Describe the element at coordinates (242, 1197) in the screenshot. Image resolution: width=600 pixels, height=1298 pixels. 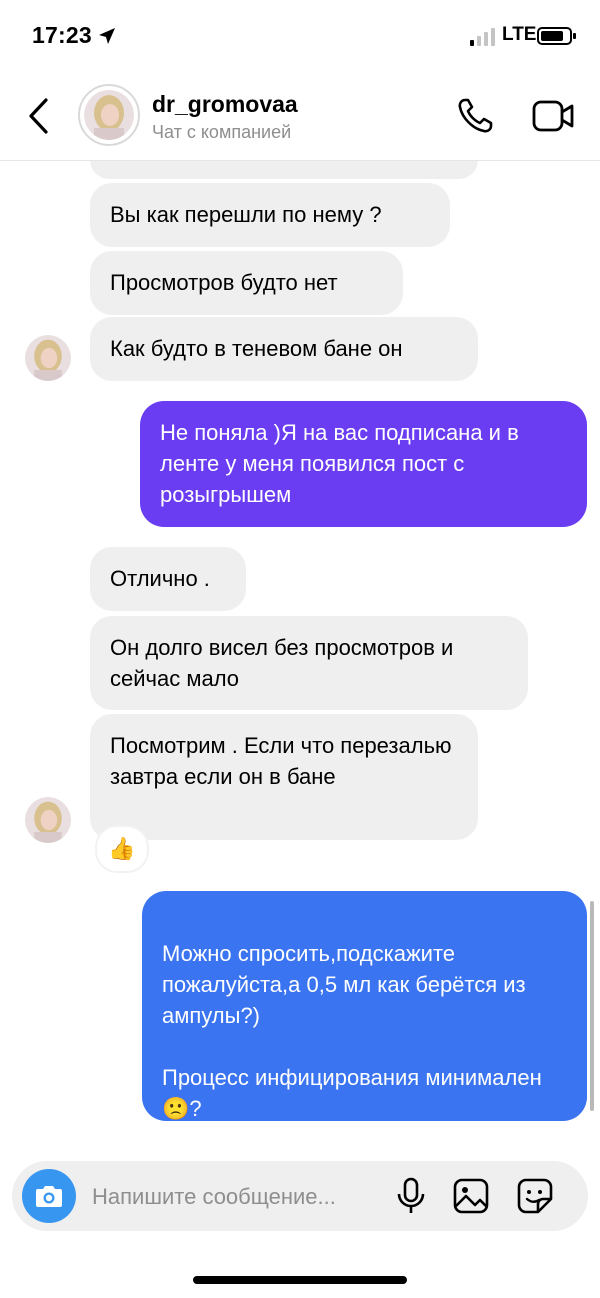
I see `message-input` at that location.